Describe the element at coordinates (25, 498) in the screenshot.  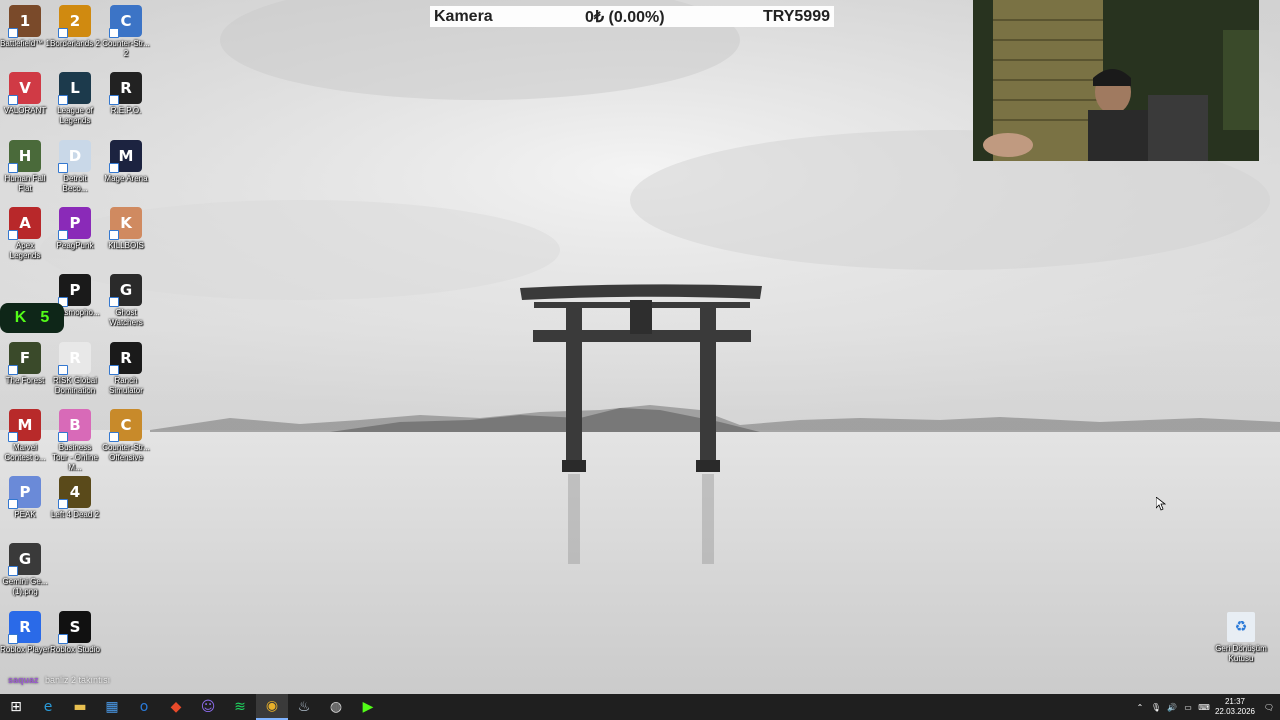
I see `desktop-icon: P PEAK` at that location.